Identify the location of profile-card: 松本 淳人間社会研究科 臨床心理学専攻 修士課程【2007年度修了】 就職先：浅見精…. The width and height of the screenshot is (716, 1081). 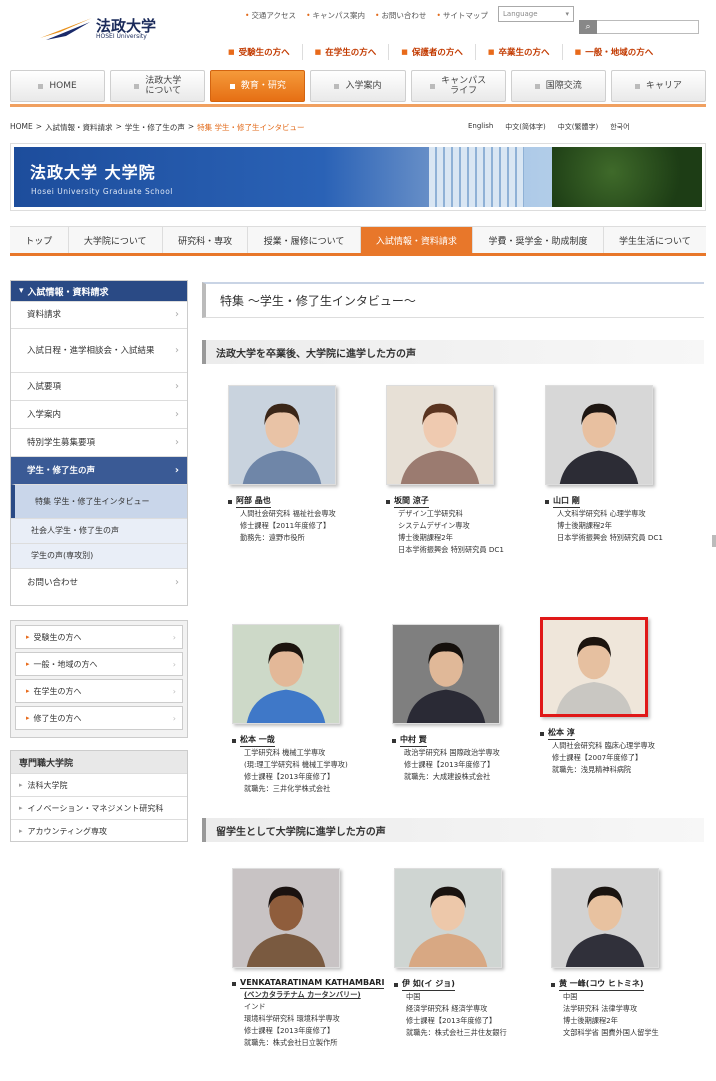
(620, 696).